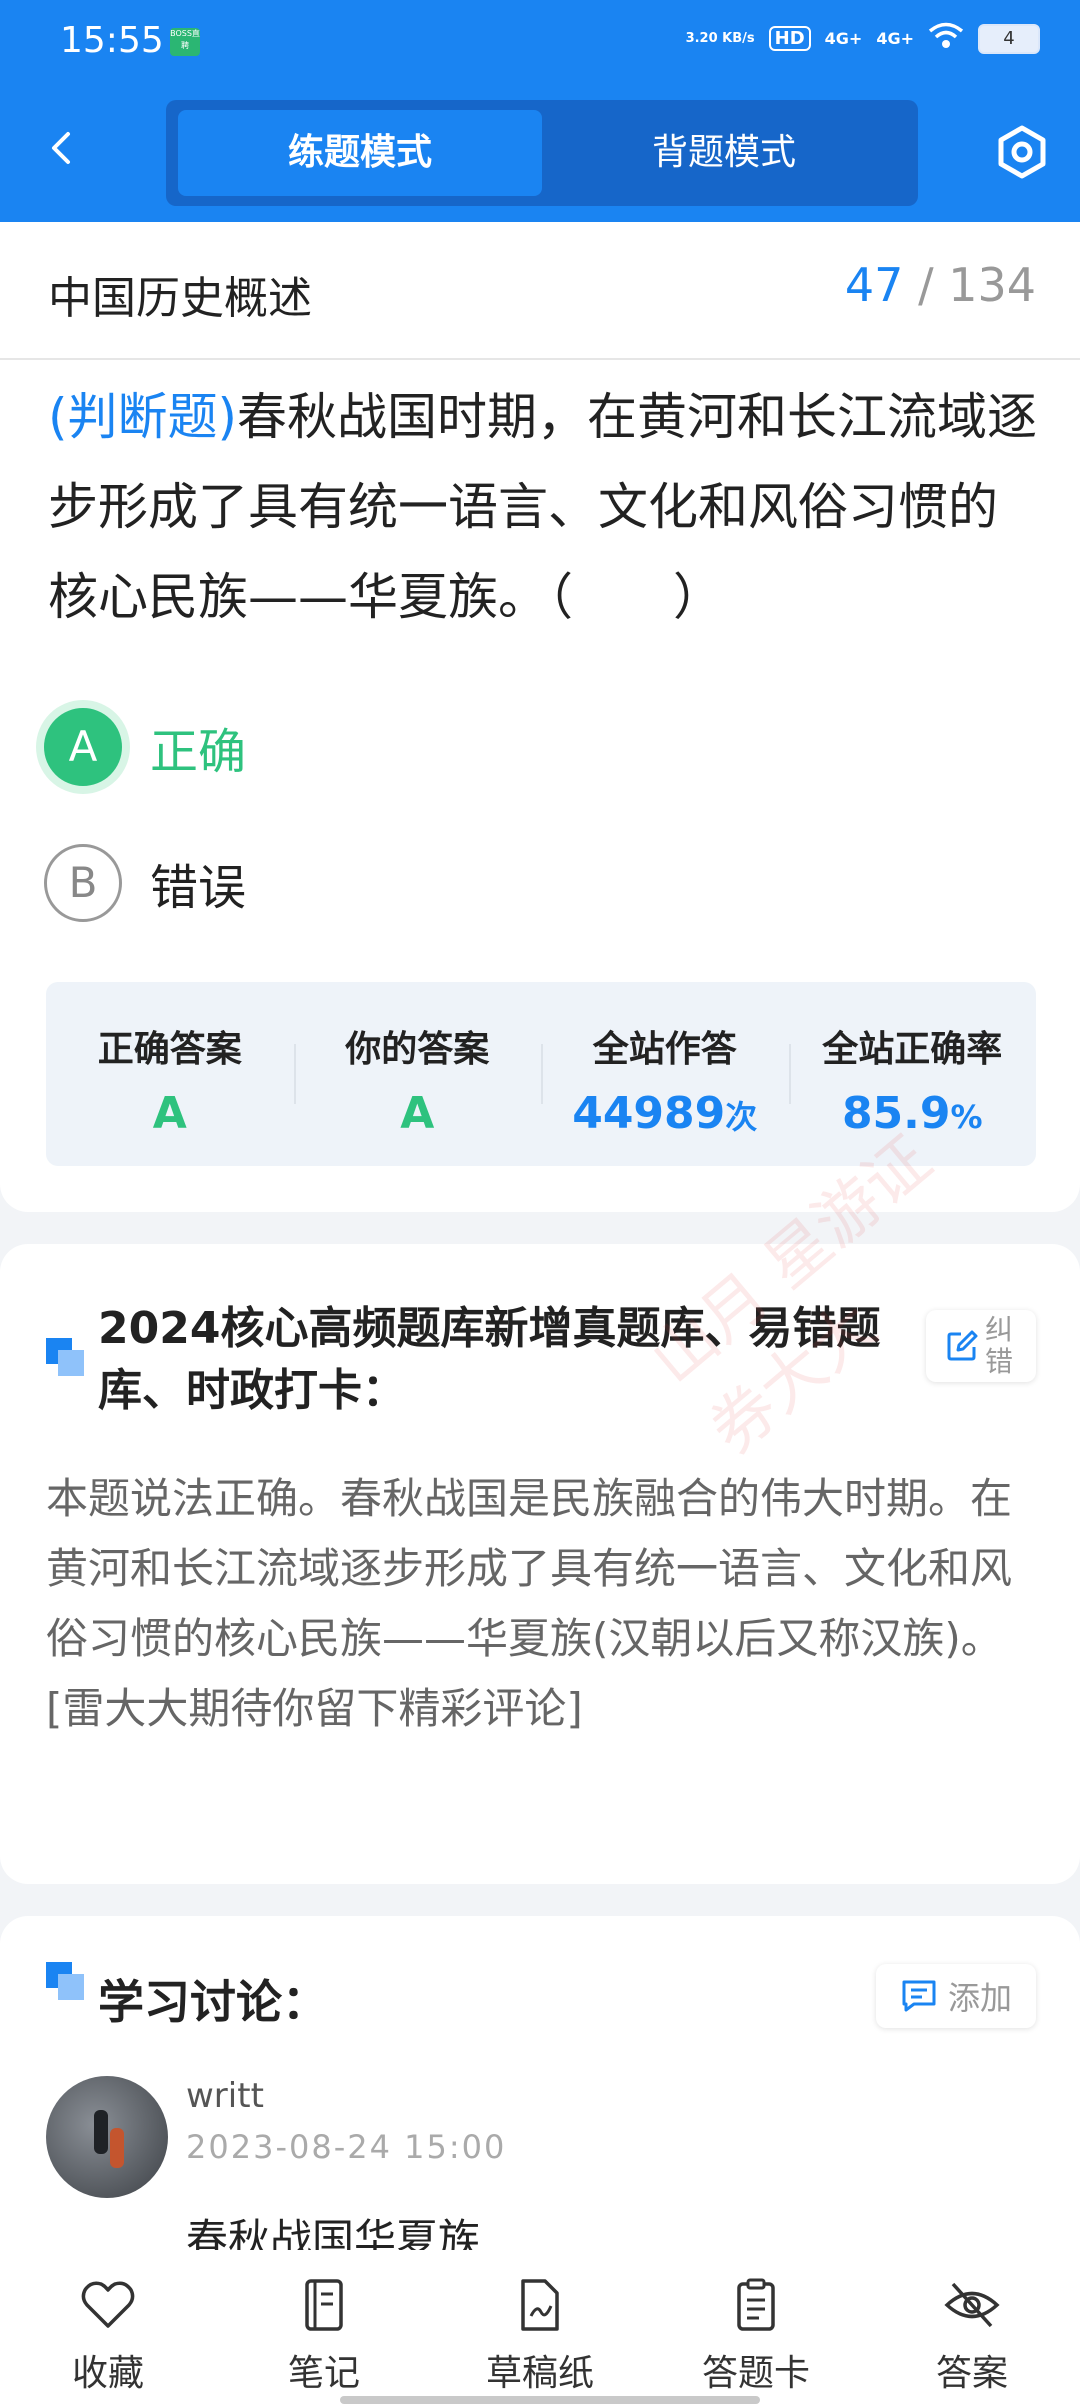 This screenshot has width=1080, height=2408. I want to click on stat-value: 44989次, so click(665, 1113).